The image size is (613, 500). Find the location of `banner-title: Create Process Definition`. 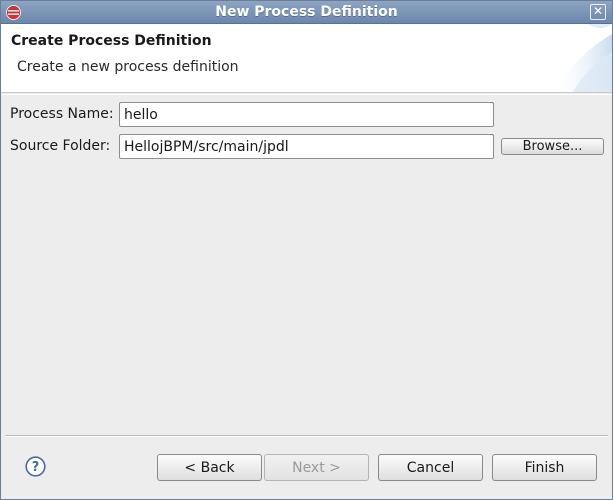

banner-title: Create Process Definition is located at coordinates (111, 41).